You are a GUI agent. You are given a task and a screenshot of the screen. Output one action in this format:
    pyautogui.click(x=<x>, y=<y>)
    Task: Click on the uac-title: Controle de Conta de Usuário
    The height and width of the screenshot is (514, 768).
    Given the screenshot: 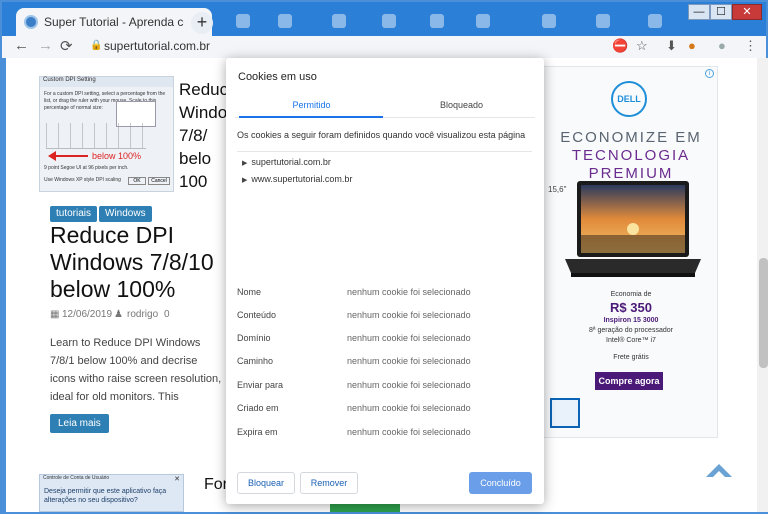 What is the action you would take?
    pyautogui.click(x=76, y=478)
    